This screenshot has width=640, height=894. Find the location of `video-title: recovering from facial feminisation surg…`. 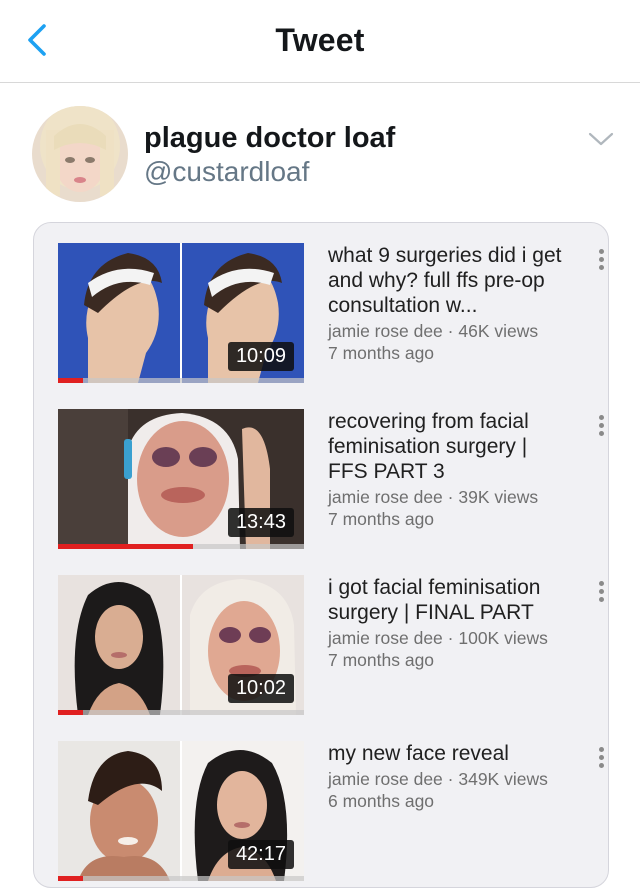

video-title: recovering from facial feminisation surg… is located at coordinates (448, 446).